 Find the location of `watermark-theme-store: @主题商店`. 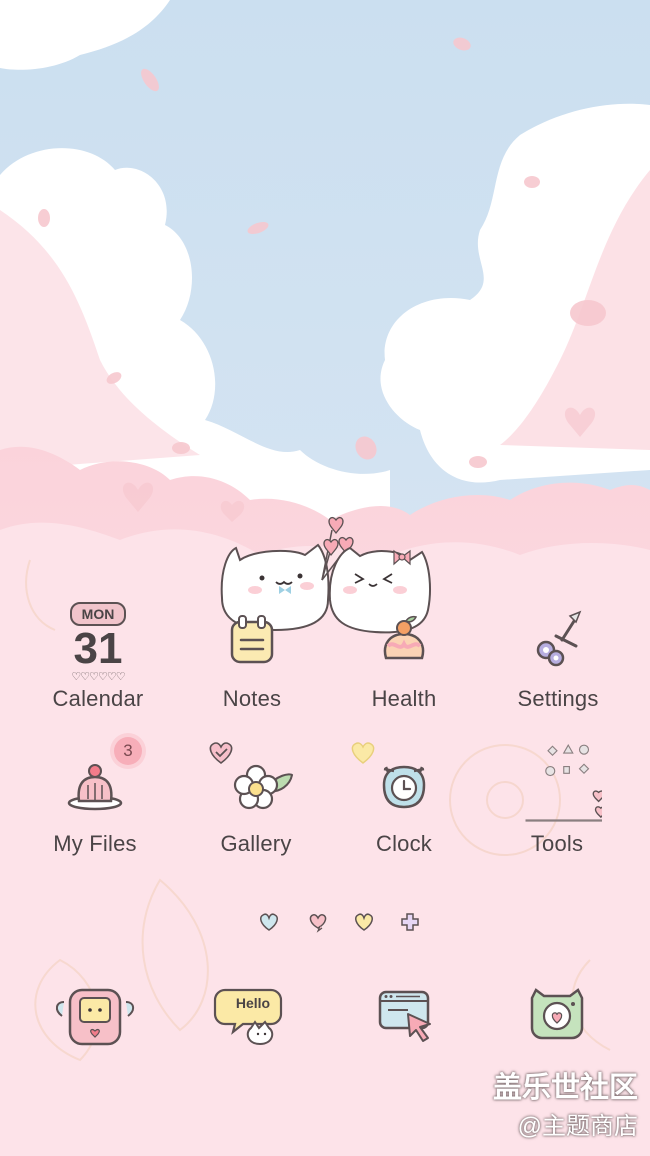

watermark-theme-store: @主题商店 is located at coordinates (577, 1126).